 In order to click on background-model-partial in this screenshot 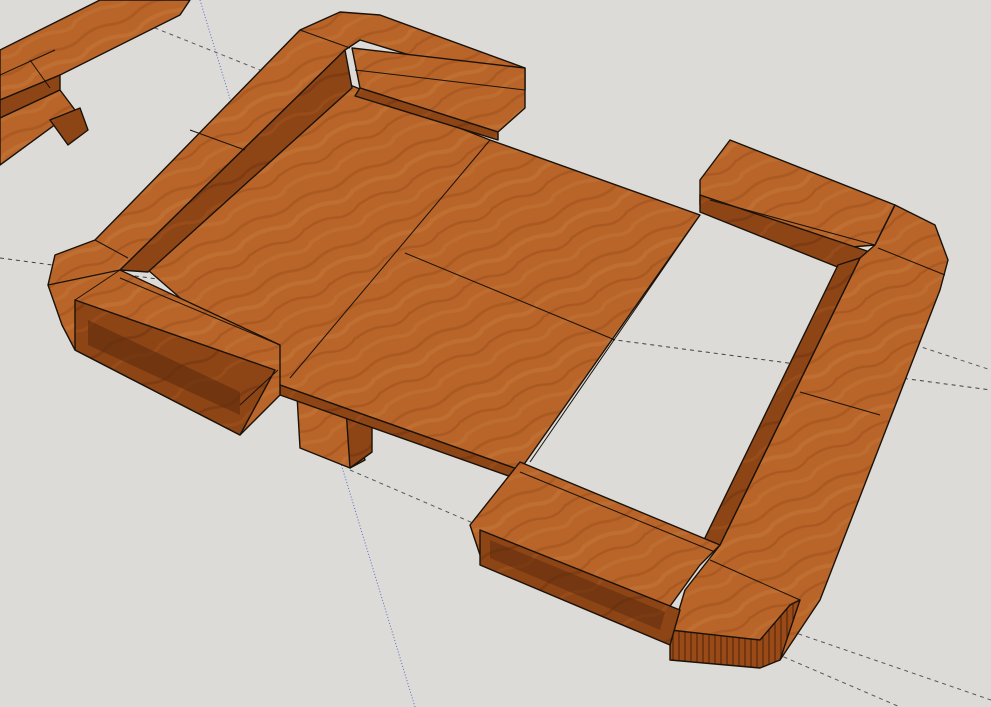, I will do `click(95, 83)`.